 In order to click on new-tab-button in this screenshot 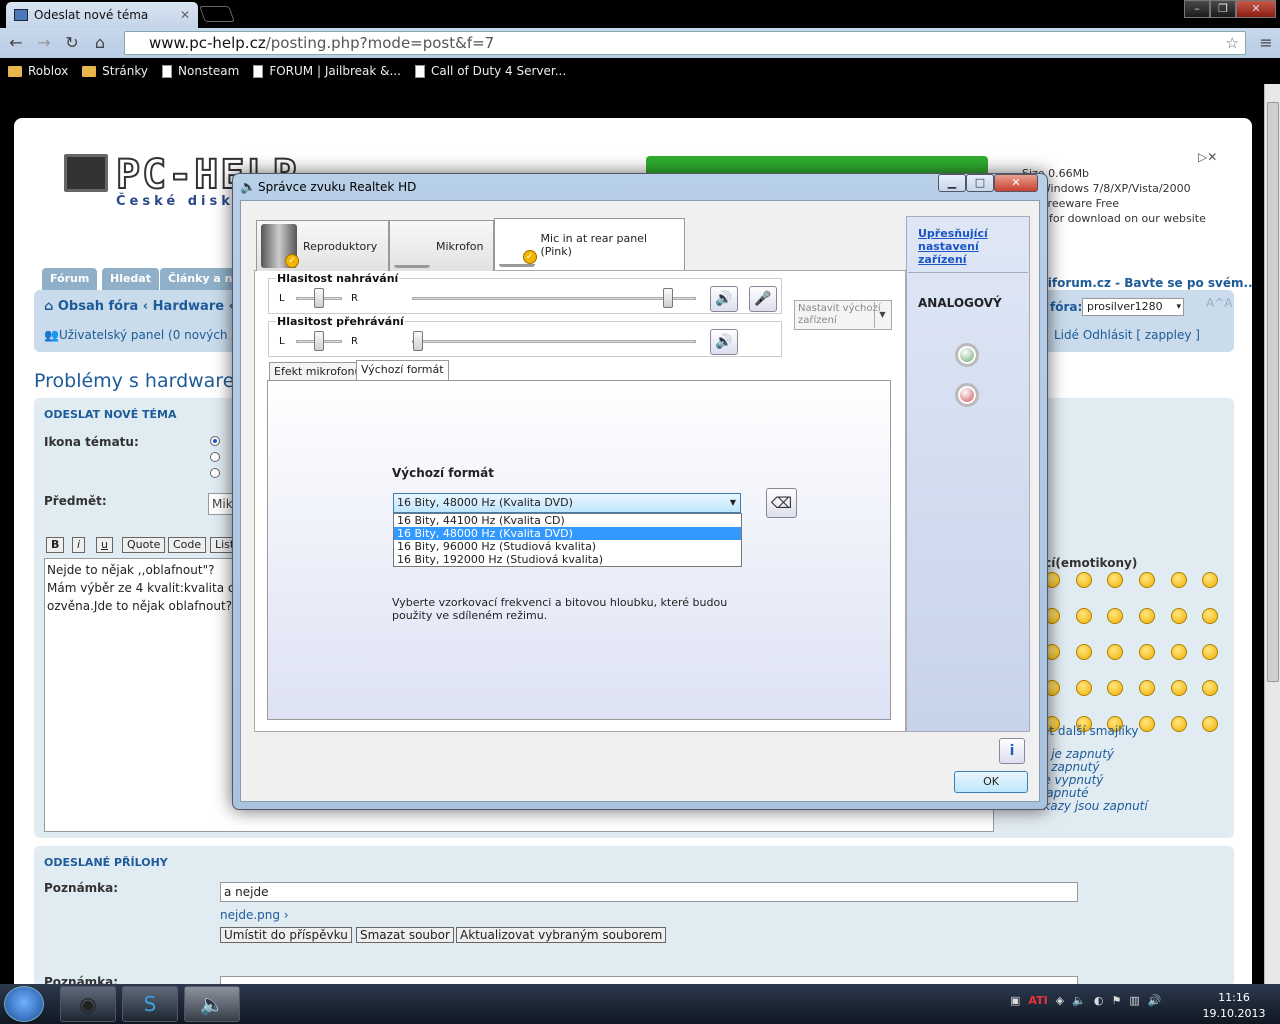, I will do `click(217, 14)`.